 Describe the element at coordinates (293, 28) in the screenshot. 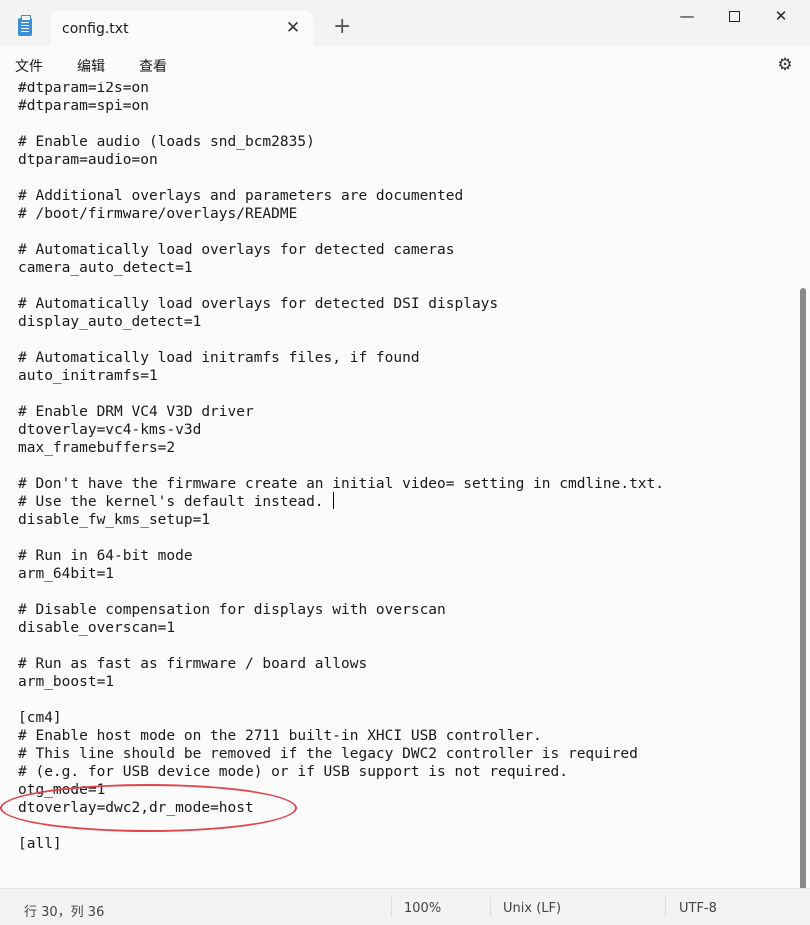

I see `close-tab-icon: ✕` at that location.